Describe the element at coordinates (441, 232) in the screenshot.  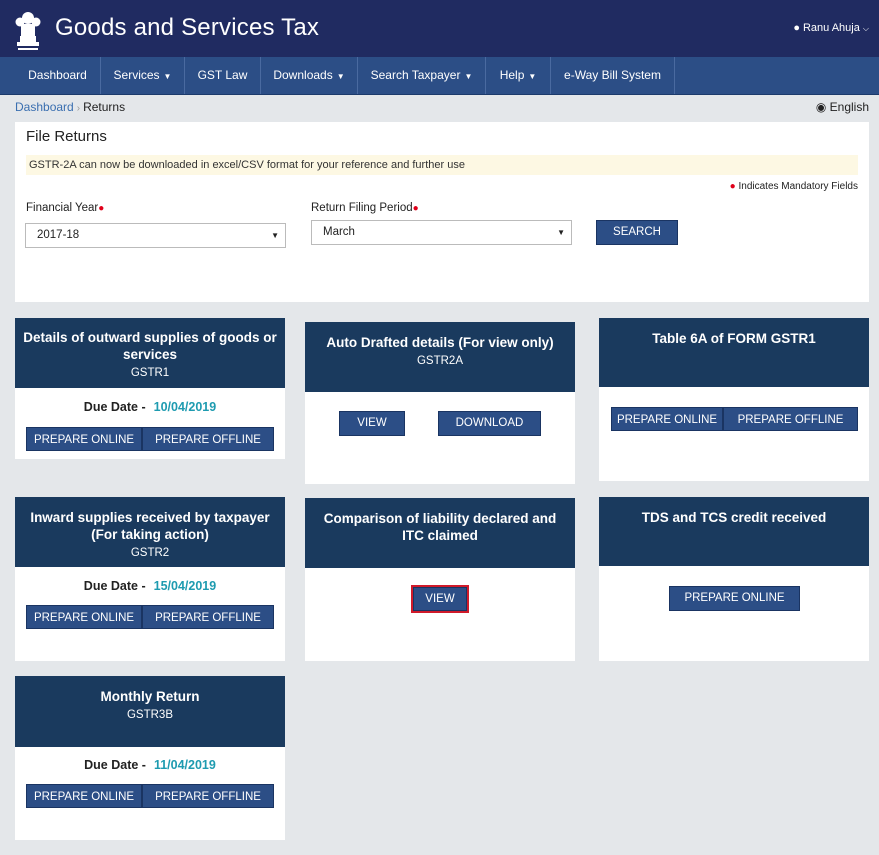
I see `period-select: March ▼` at that location.